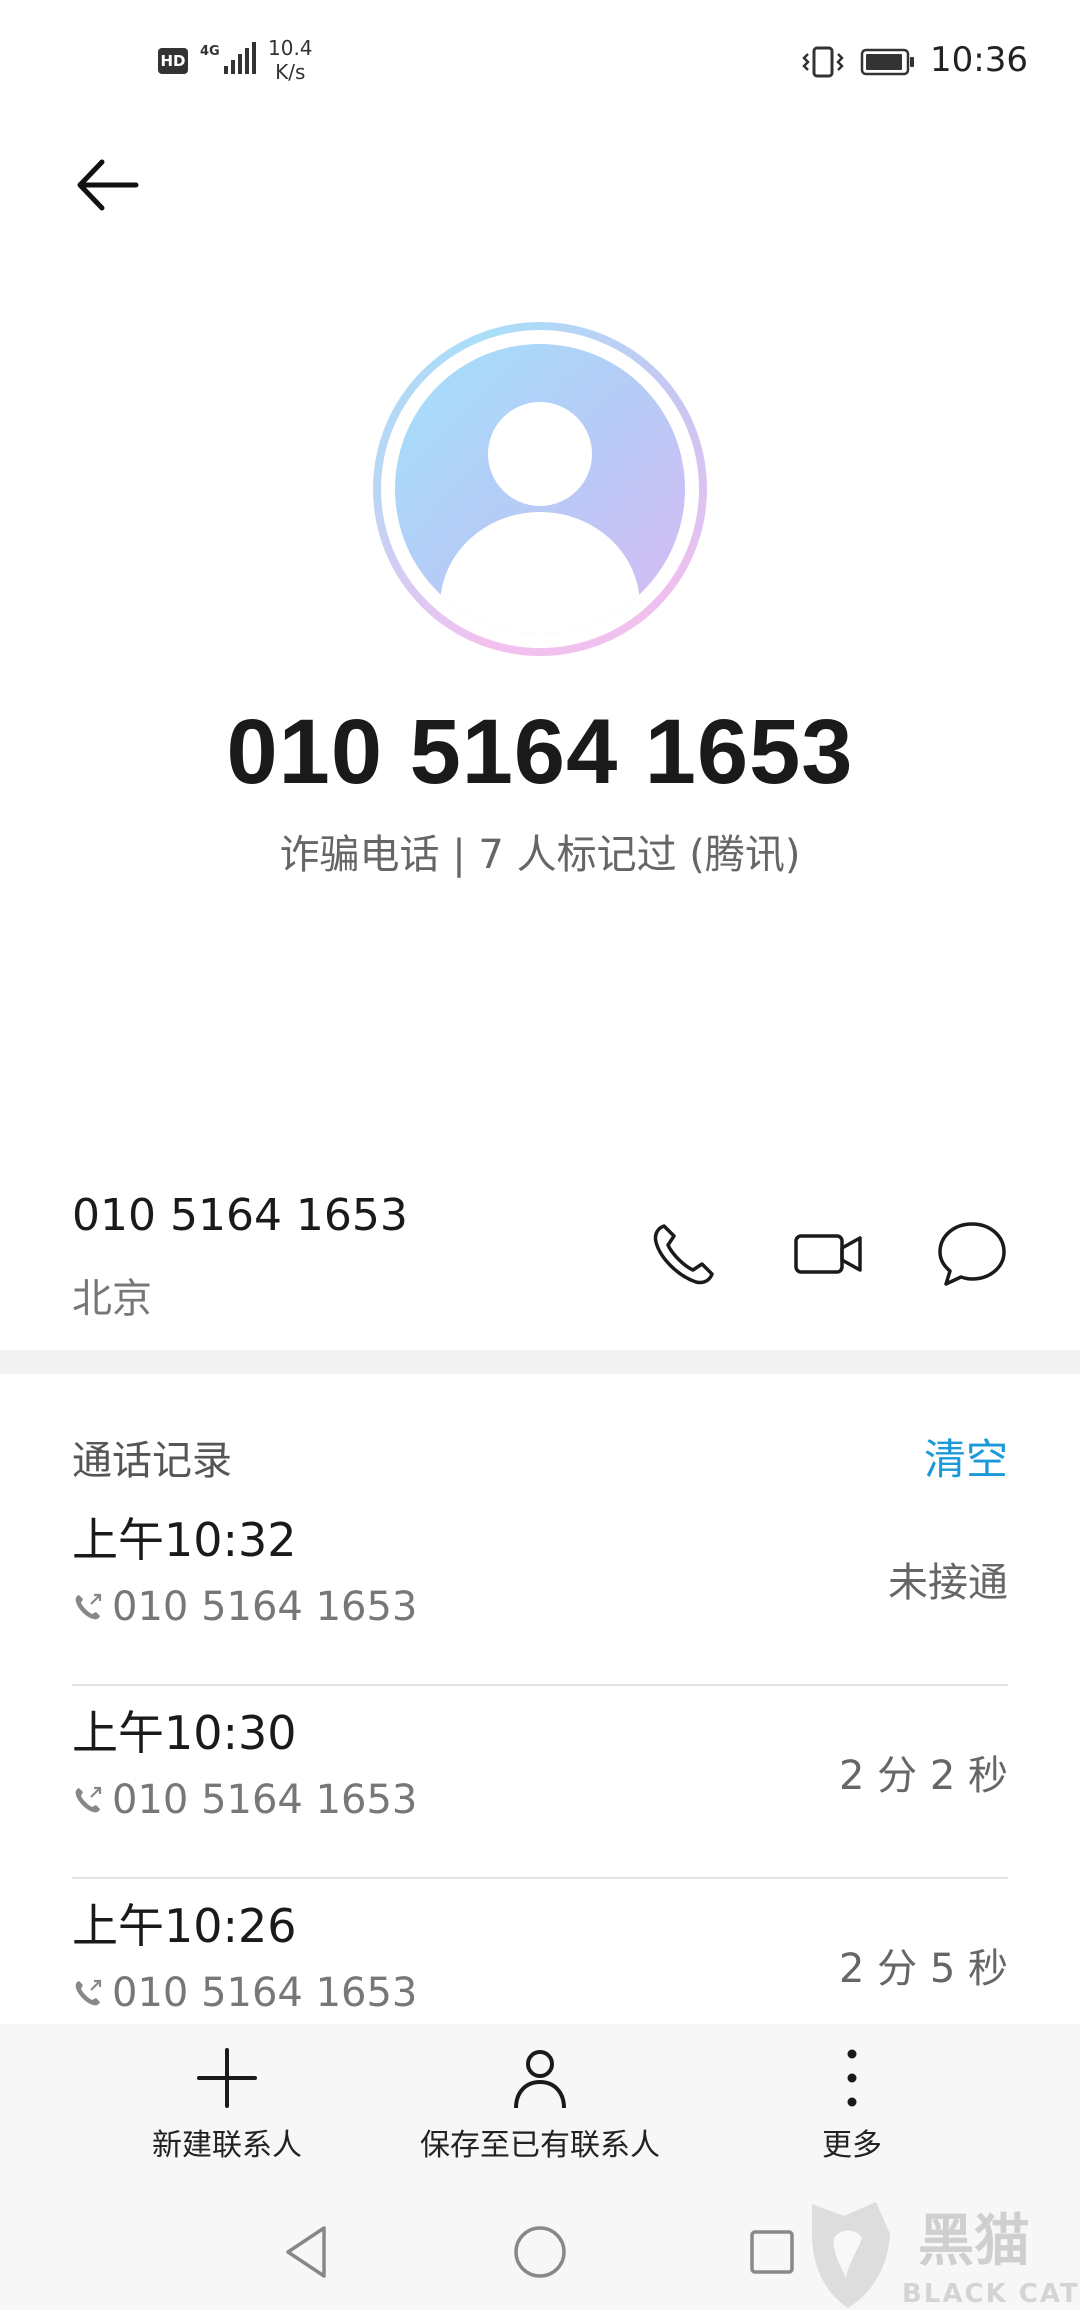  Describe the element at coordinates (684, 1254) in the screenshot. I see `phone-call-icon` at that location.